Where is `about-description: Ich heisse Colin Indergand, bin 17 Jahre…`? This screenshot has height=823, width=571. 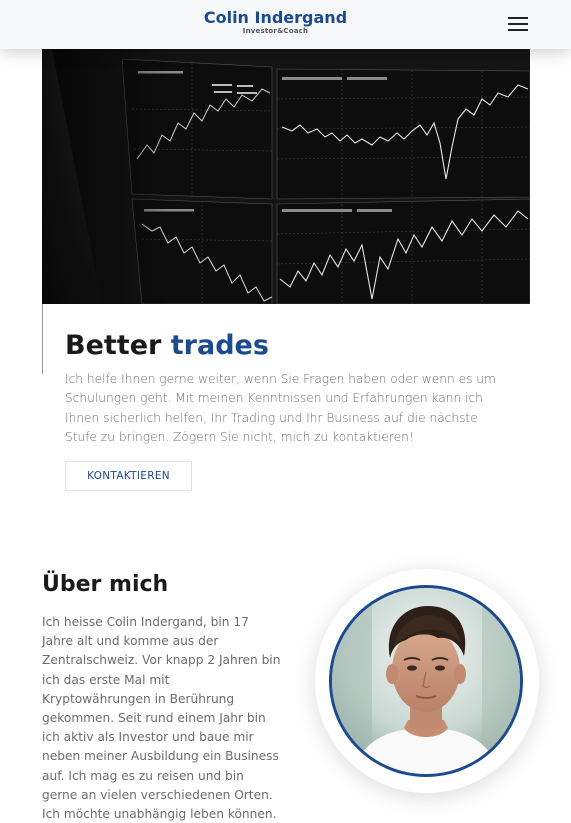
about-description: Ich heisse Colin Indergand, bin 17 Jahre… is located at coordinates (161, 718).